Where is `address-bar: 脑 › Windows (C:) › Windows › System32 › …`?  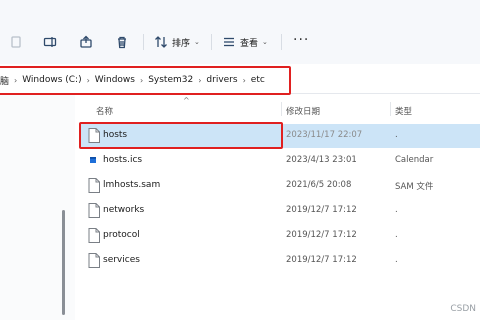 address-bar: 脑 › Windows (C:) › Windows › System32 › … is located at coordinates (240, 79).